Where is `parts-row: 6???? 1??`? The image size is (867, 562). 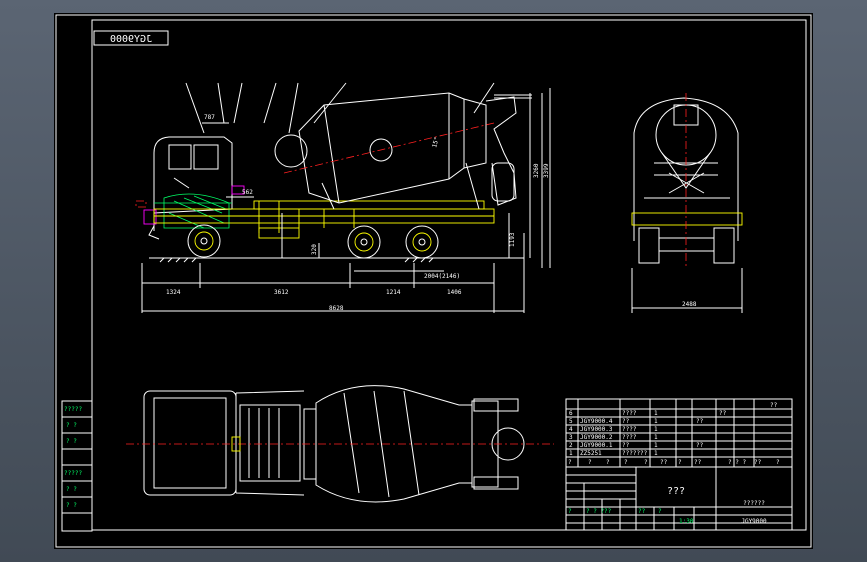
parts-row: 6???? 1?? is located at coordinates (648, 413).